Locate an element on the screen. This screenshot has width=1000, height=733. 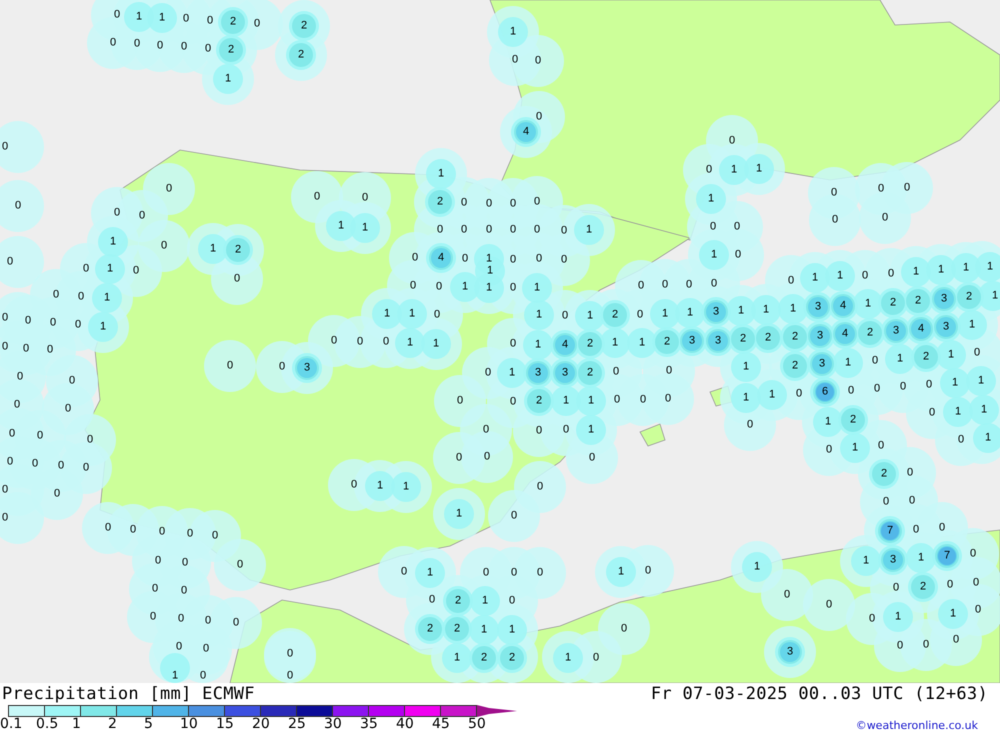
credit-link: ©weatheronline.co.uk is located at coordinates (917, 725).